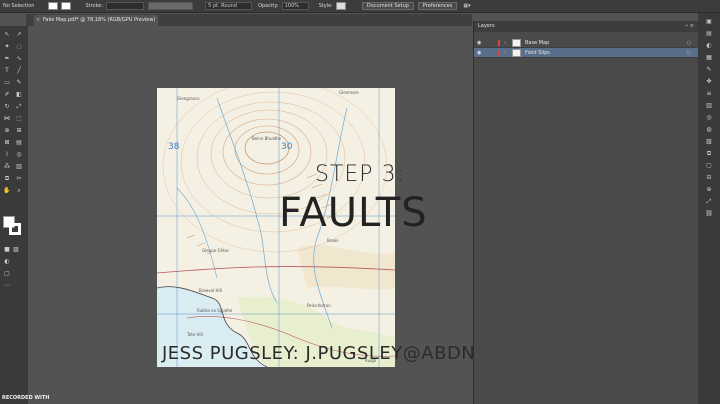 The width and height of the screenshot is (720, 404). Describe the element at coordinates (689, 26) in the screenshot. I see `panel-menu-icon: » ≡` at that location.